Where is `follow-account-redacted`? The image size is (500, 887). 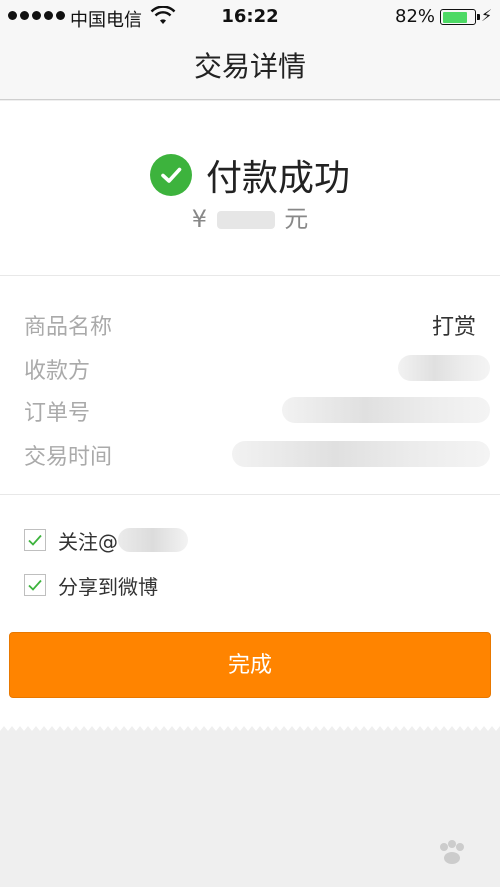 follow-account-redacted is located at coordinates (153, 540).